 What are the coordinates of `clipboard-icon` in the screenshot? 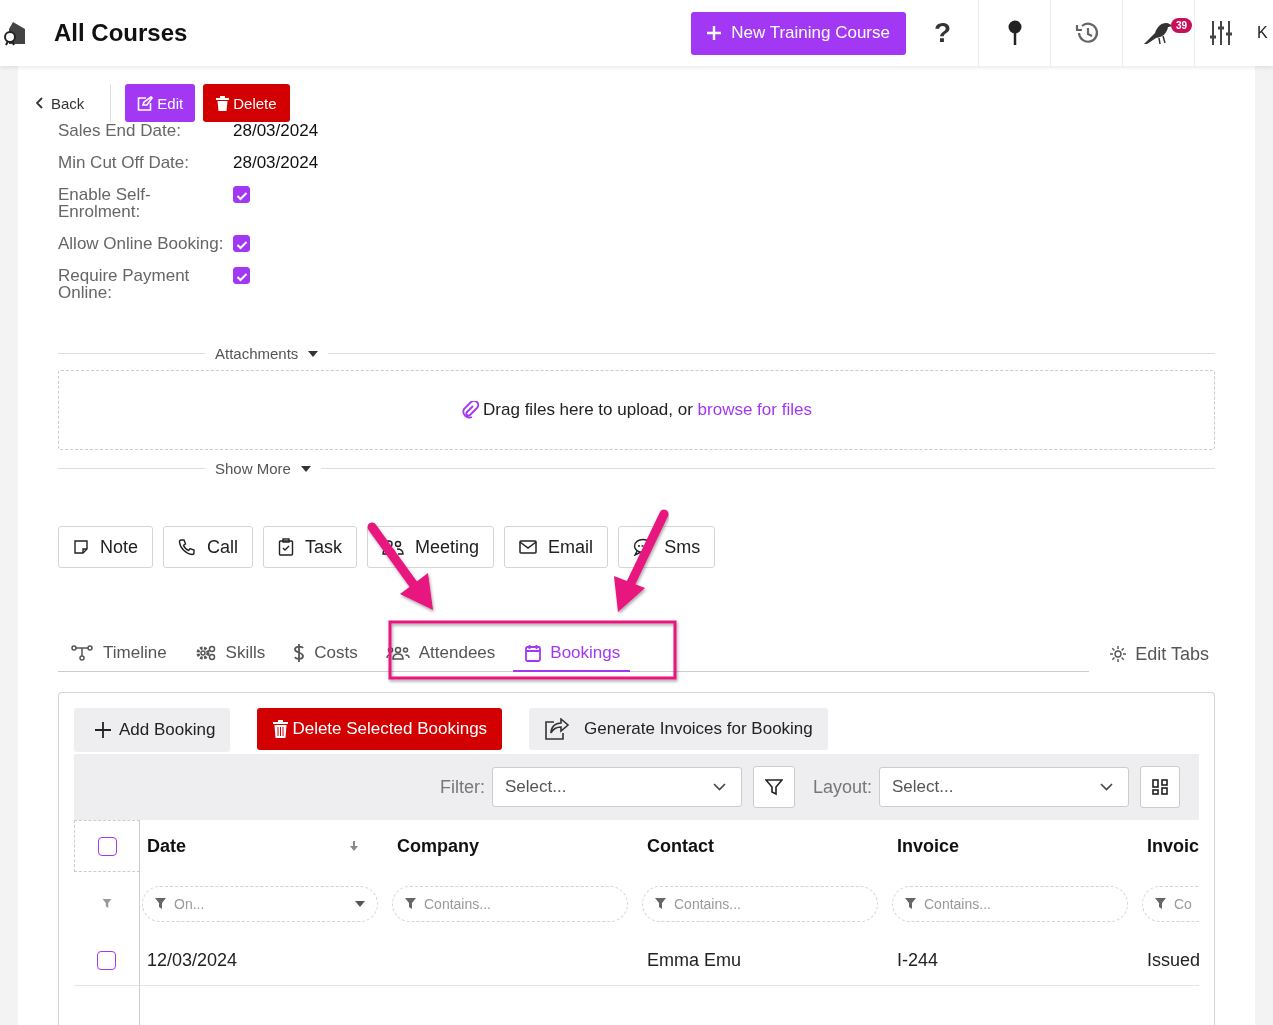 It's located at (286, 547).